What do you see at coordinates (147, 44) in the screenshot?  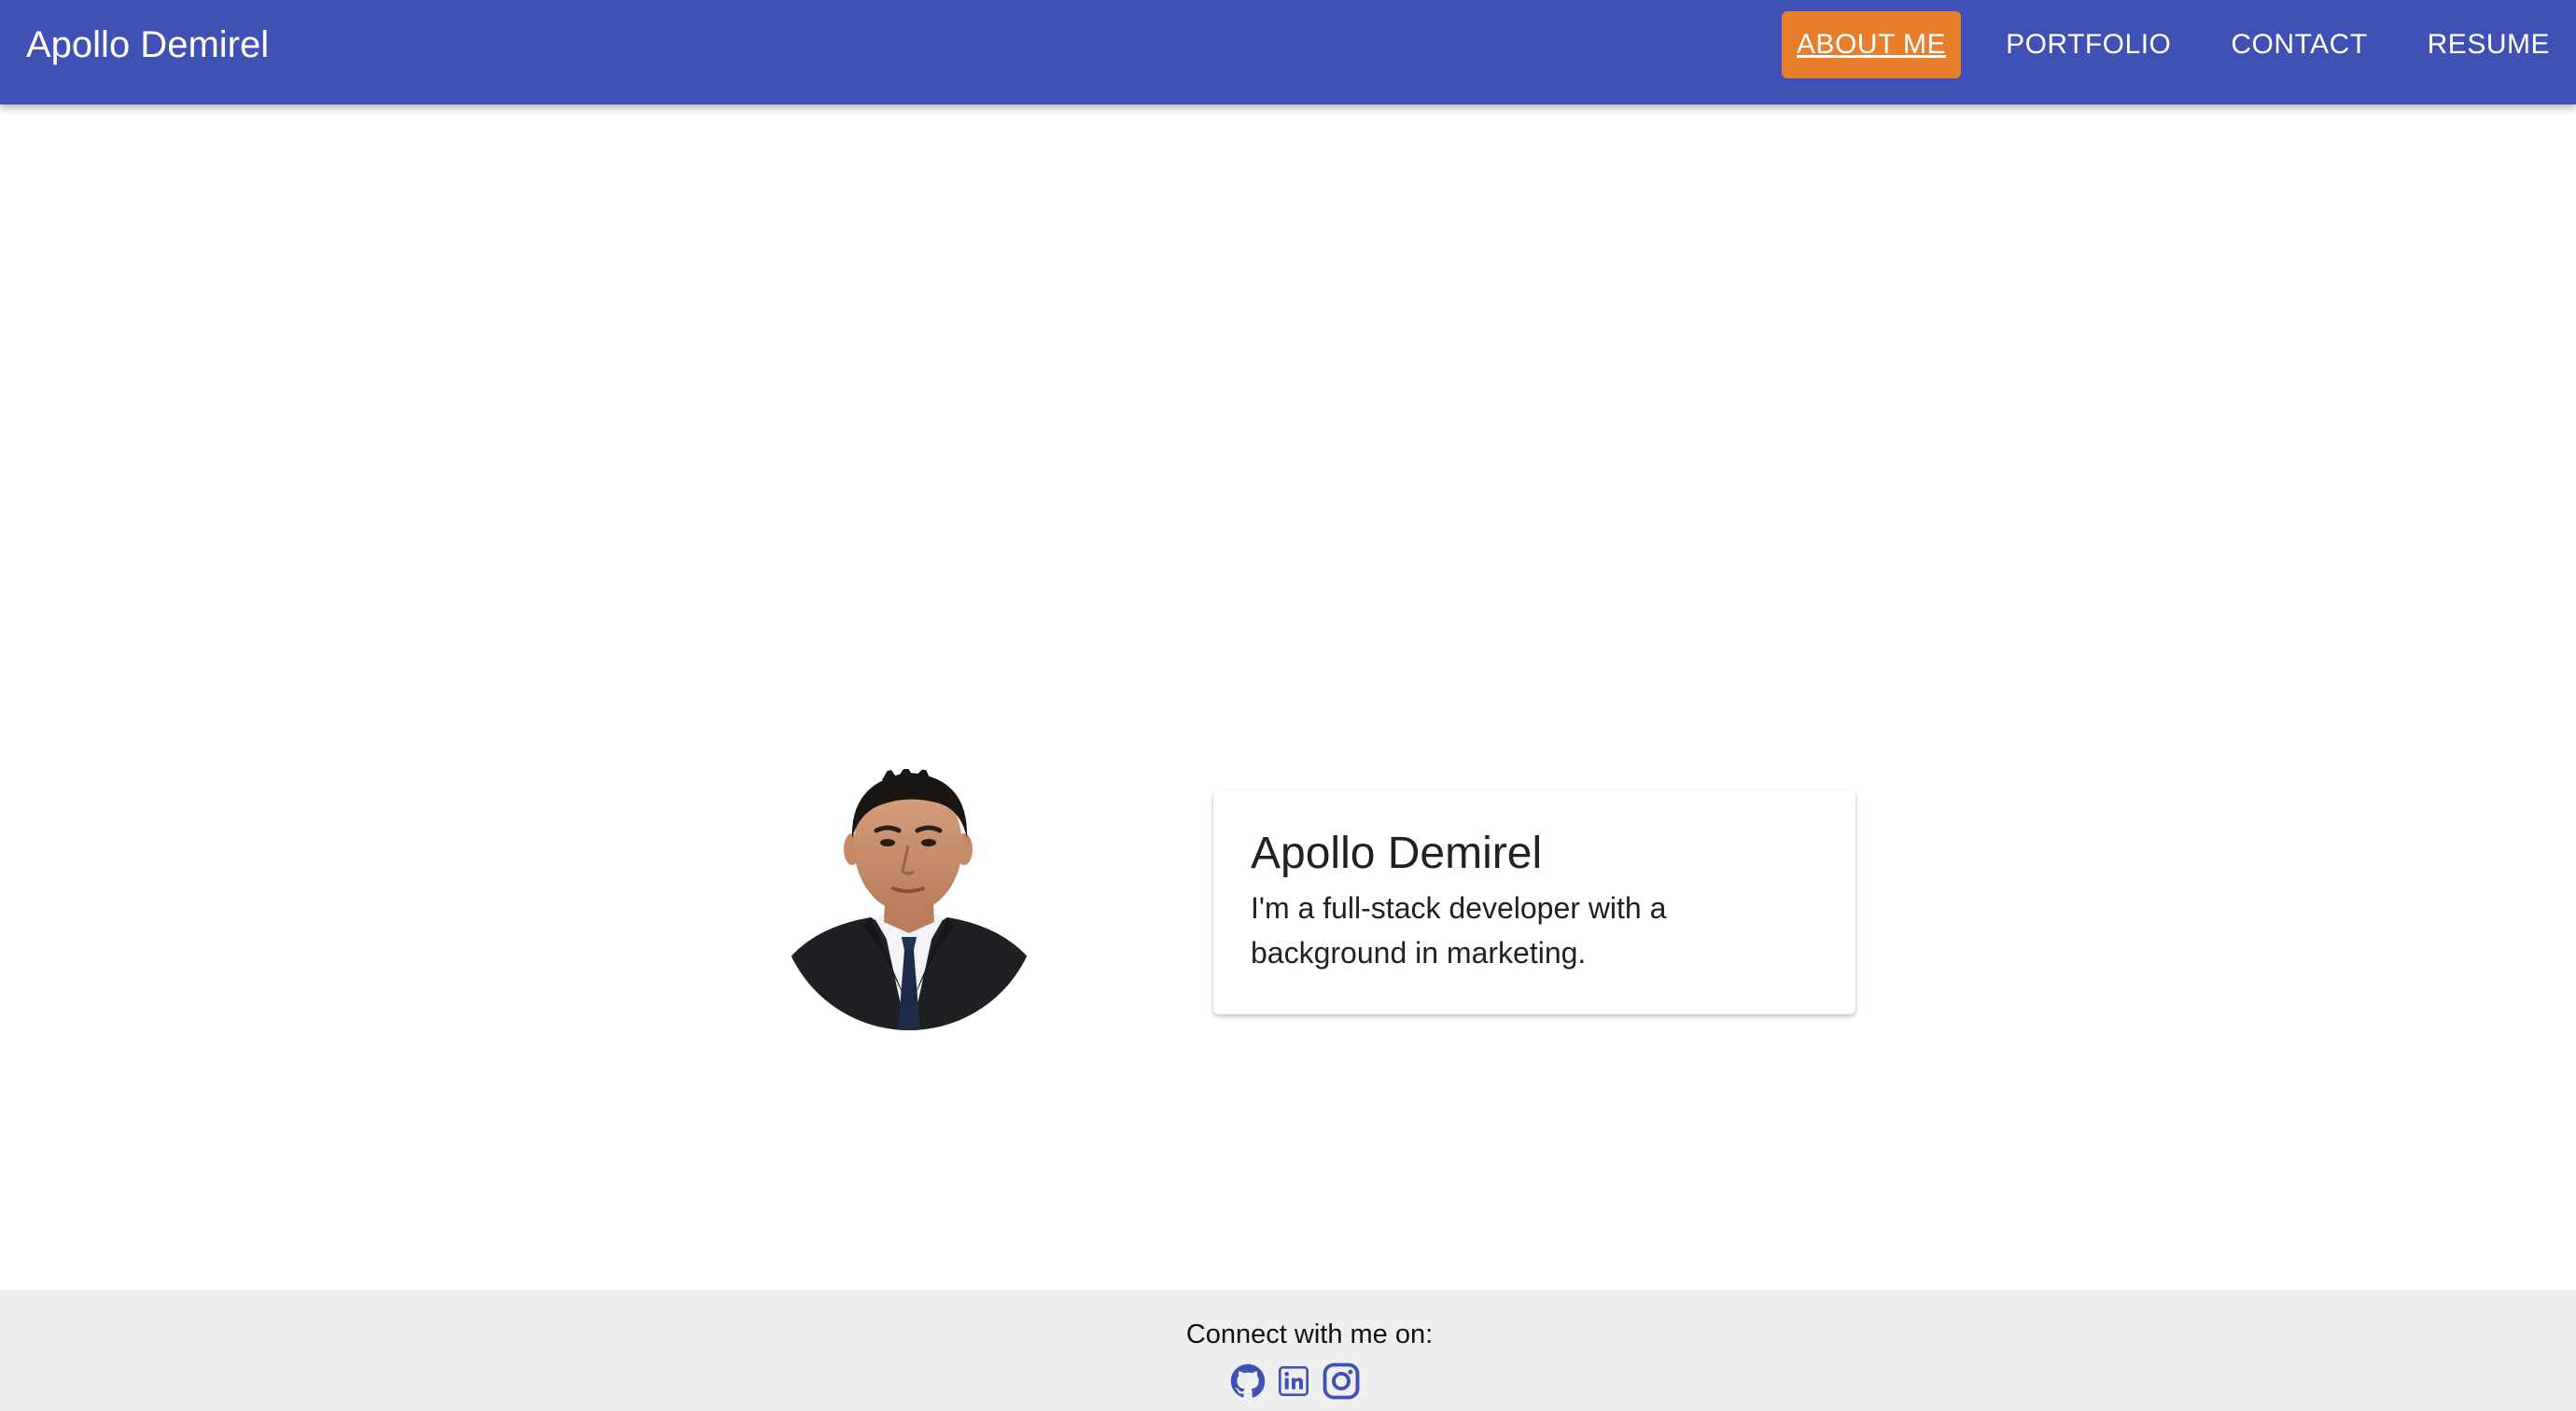 I see `site-title: Apollo Demirel` at bounding box center [147, 44].